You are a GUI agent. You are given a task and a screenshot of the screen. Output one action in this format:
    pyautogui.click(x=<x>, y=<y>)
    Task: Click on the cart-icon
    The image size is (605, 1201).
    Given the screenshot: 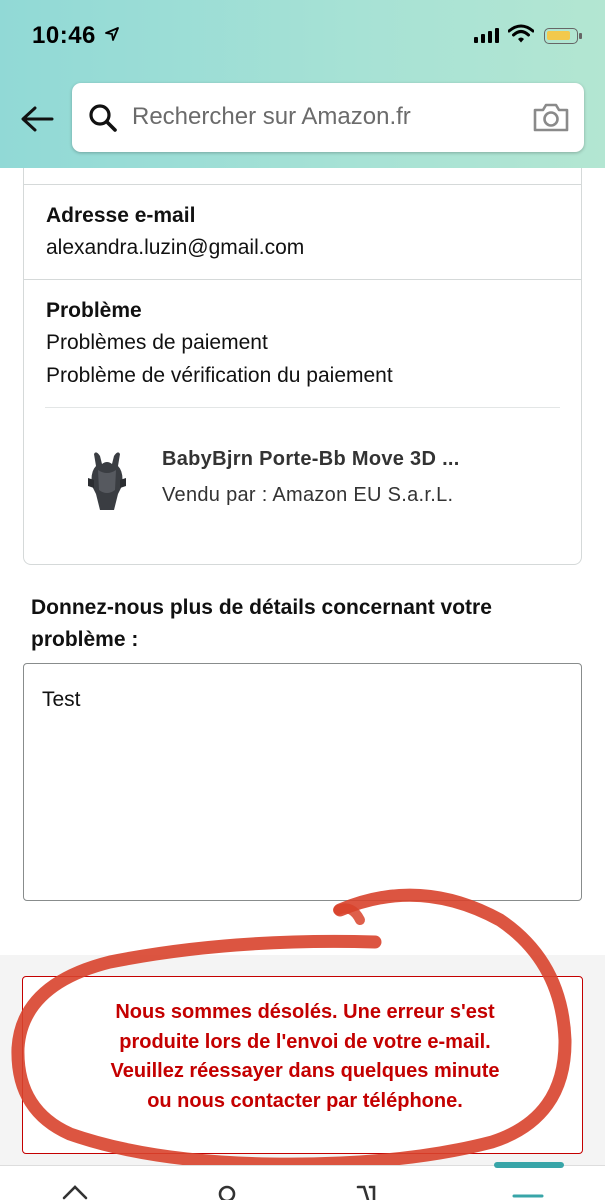 What is the action you would take?
    pyautogui.click(x=371, y=1192)
    